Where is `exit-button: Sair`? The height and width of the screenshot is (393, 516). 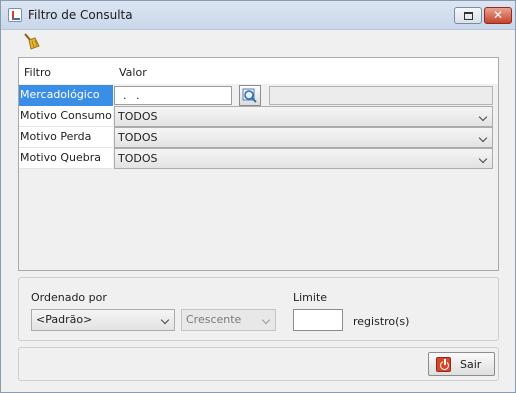
exit-button: Sair is located at coordinates (461, 364).